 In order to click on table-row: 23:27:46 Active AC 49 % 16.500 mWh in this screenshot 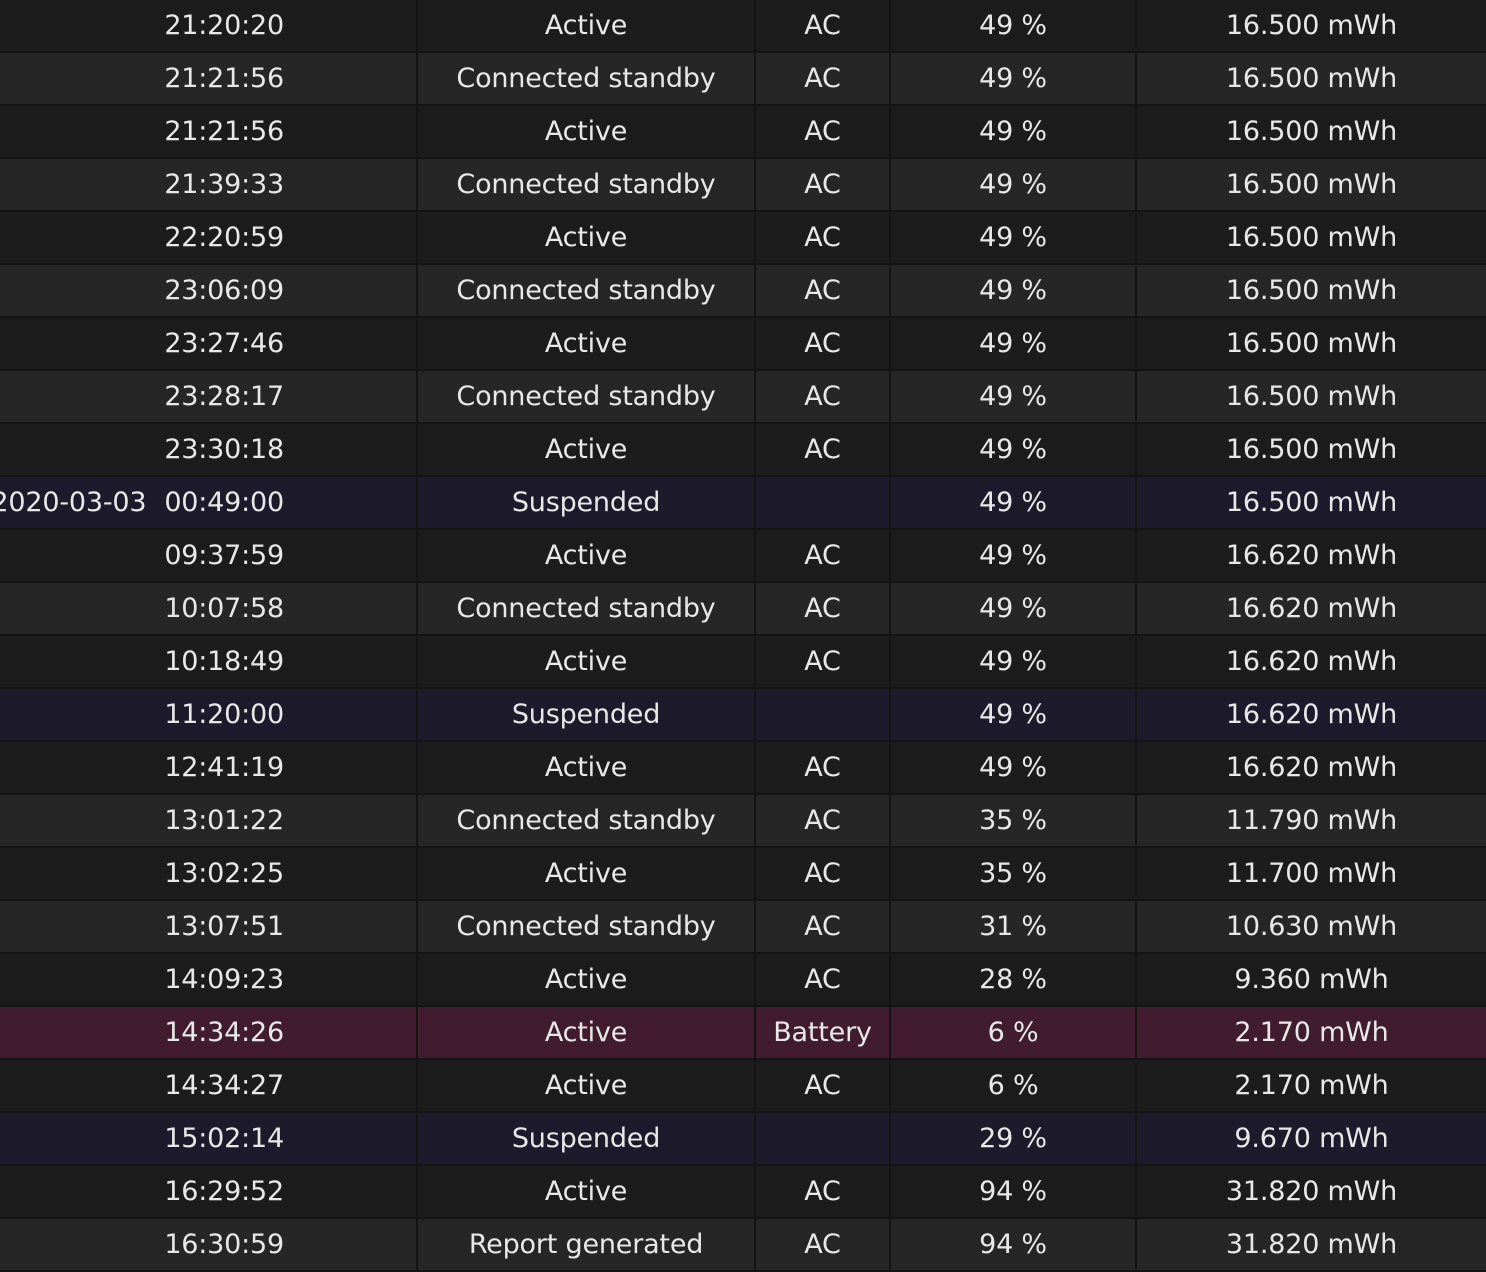, I will do `click(743, 344)`.